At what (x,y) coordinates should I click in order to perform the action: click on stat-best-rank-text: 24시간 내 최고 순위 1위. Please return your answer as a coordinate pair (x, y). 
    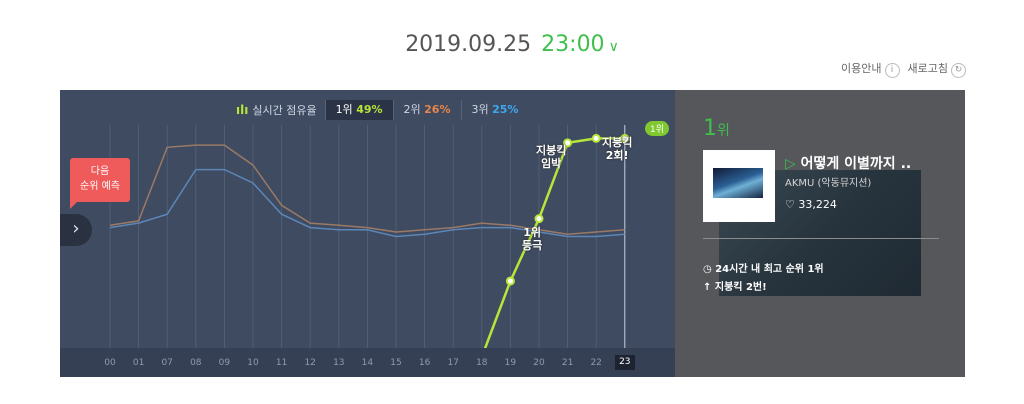
    Looking at the image, I should click on (769, 269).